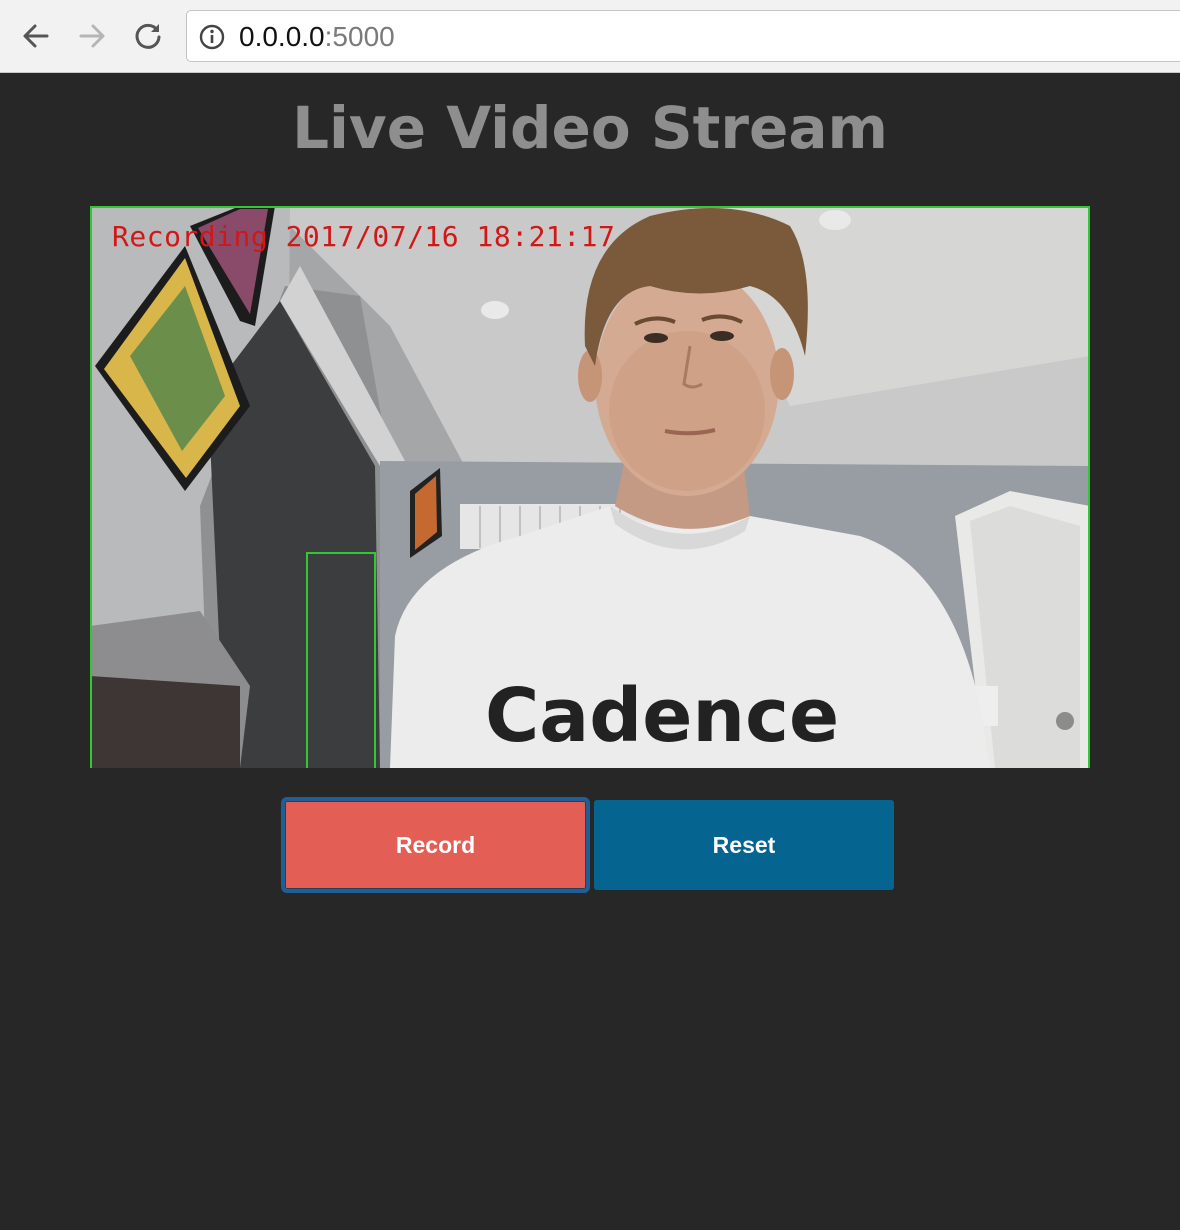  I want to click on recording-timestamp-overlay: Recording 2017/07/16 18:21:17, so click(364, 236).